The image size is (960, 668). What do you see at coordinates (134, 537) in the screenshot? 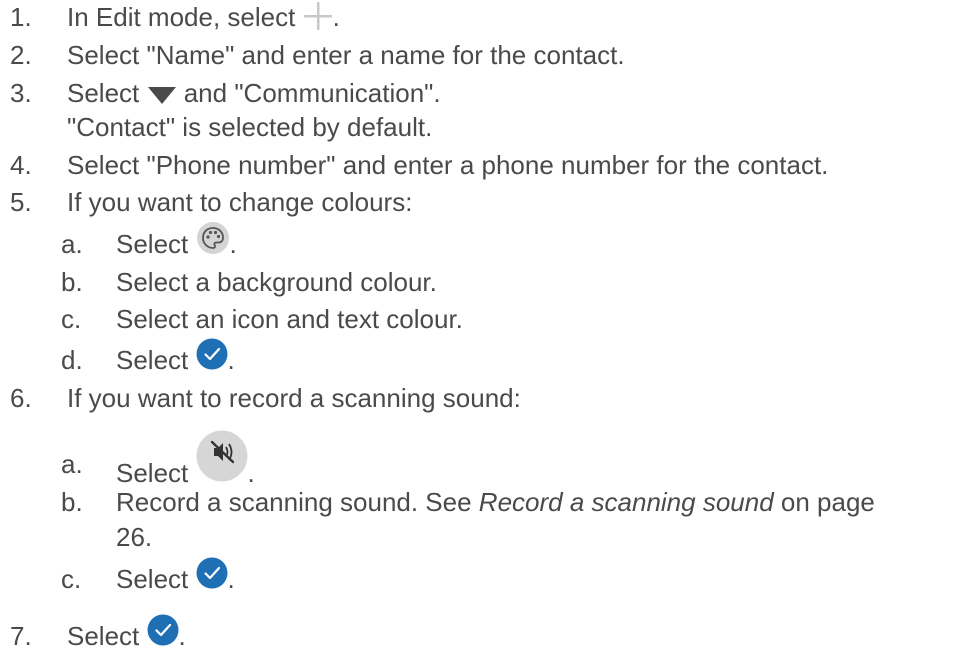
I see `page-number: 26.` at bounding box center [134, 537].